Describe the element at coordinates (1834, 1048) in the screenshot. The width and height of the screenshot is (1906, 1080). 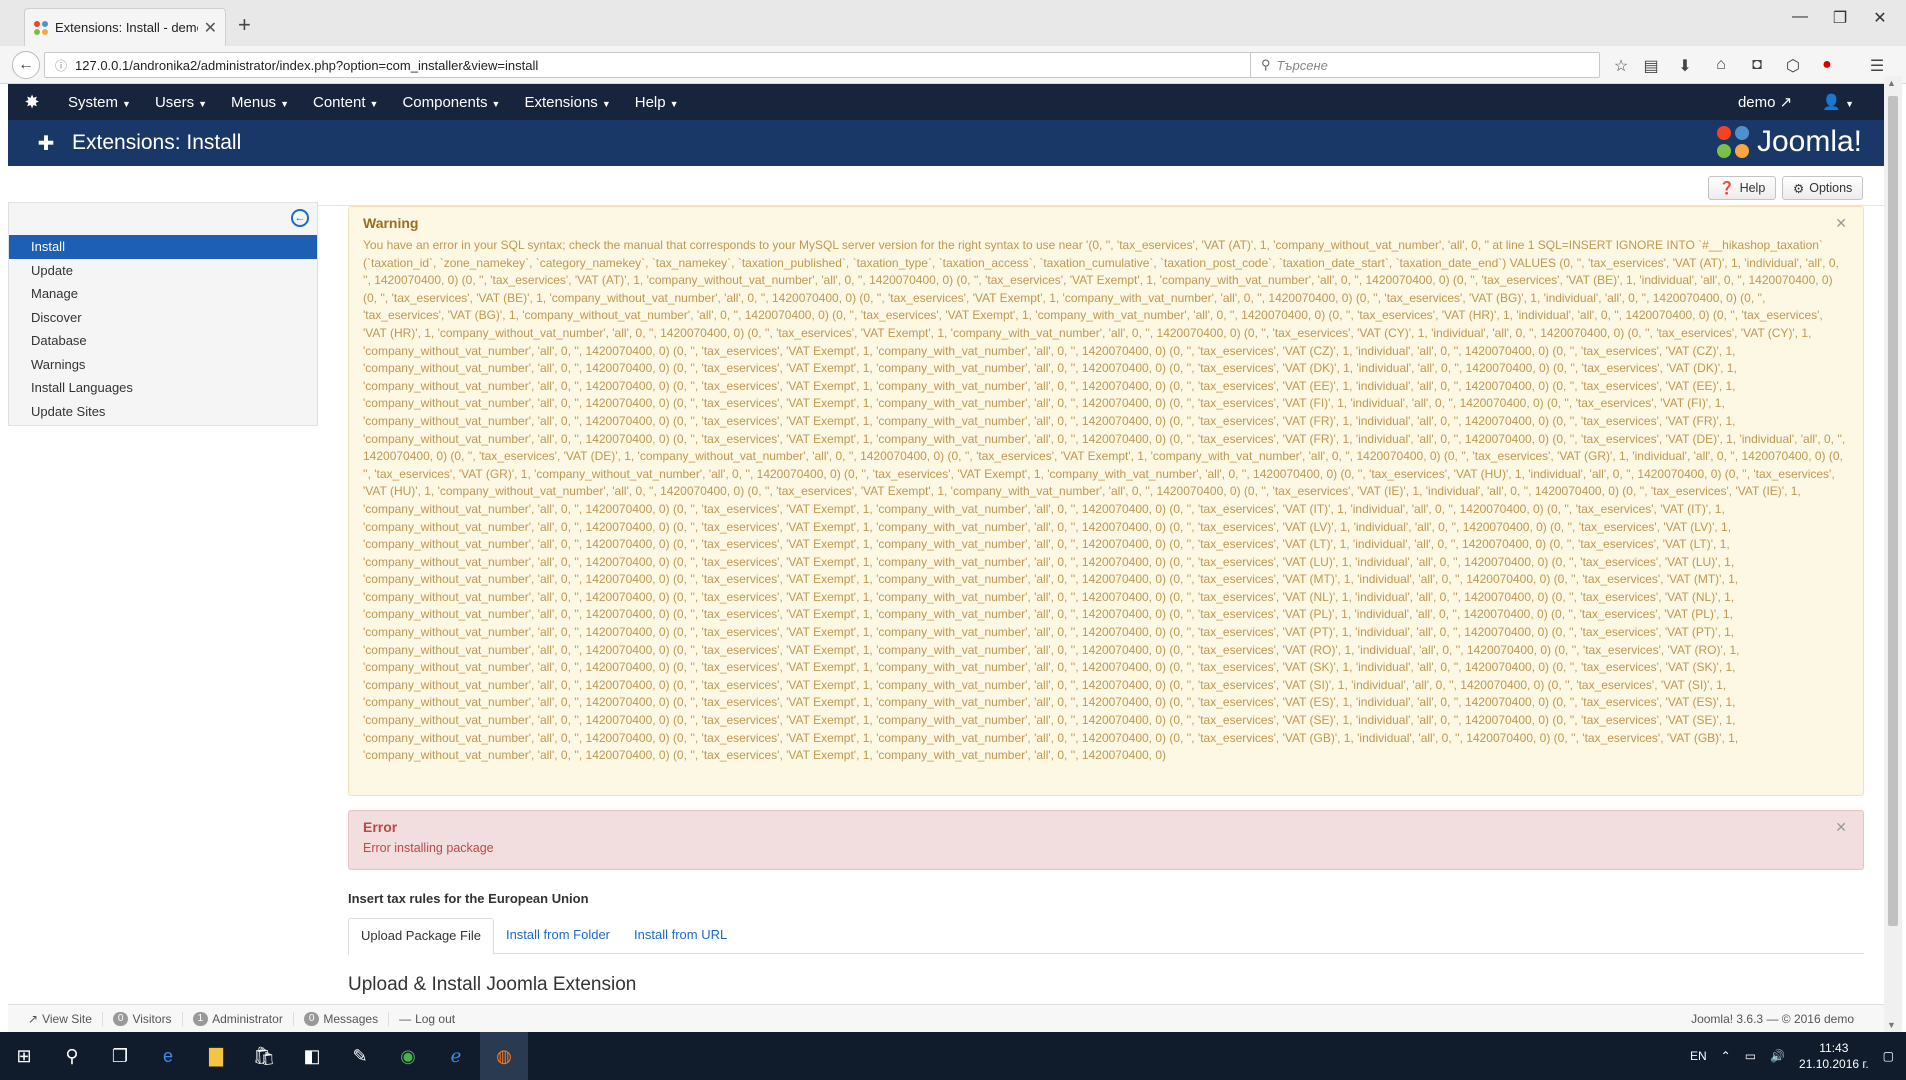
I see `clock-time: 11:43` at that location.